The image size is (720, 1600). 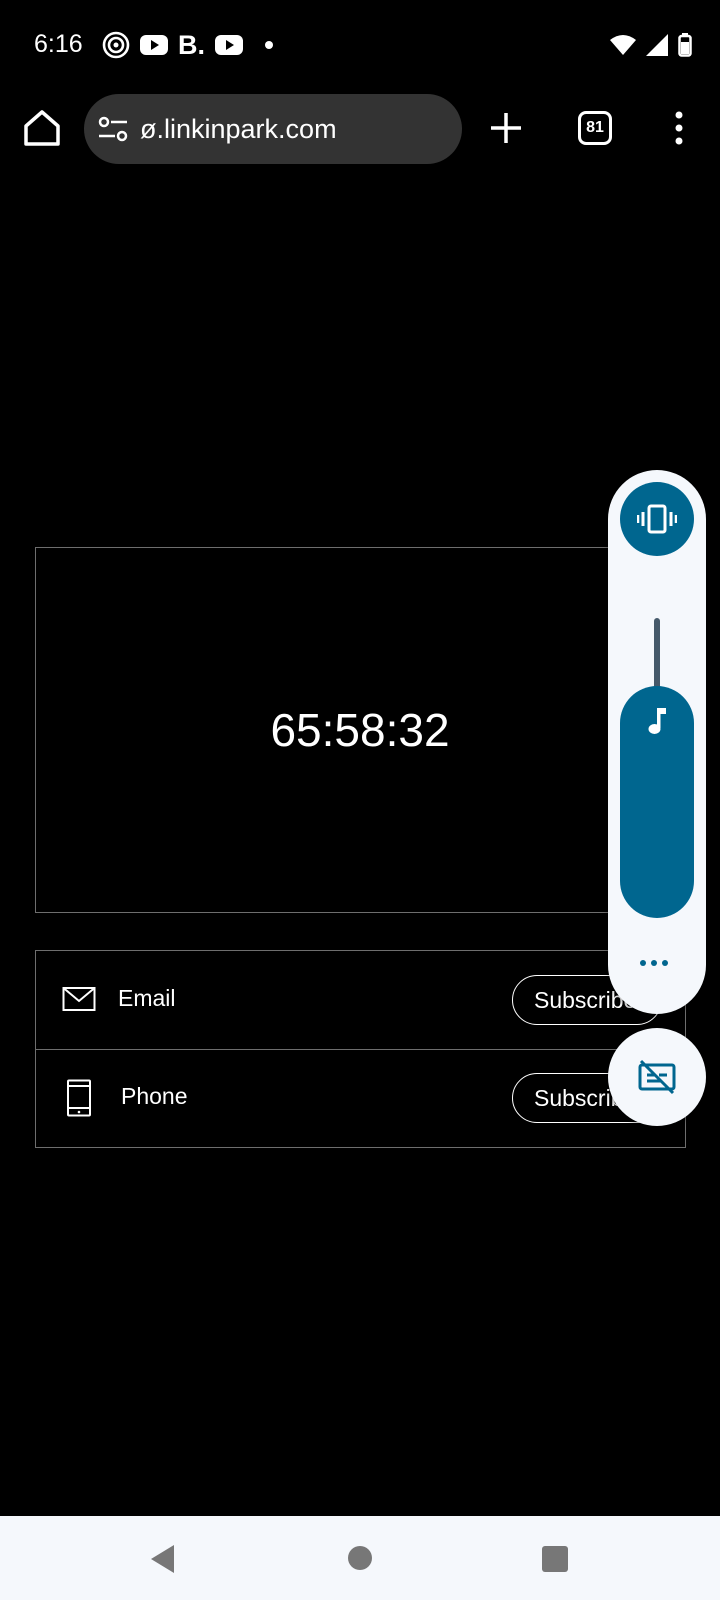 I want to click on volume-slider-fill, so click(x=657, y=802).